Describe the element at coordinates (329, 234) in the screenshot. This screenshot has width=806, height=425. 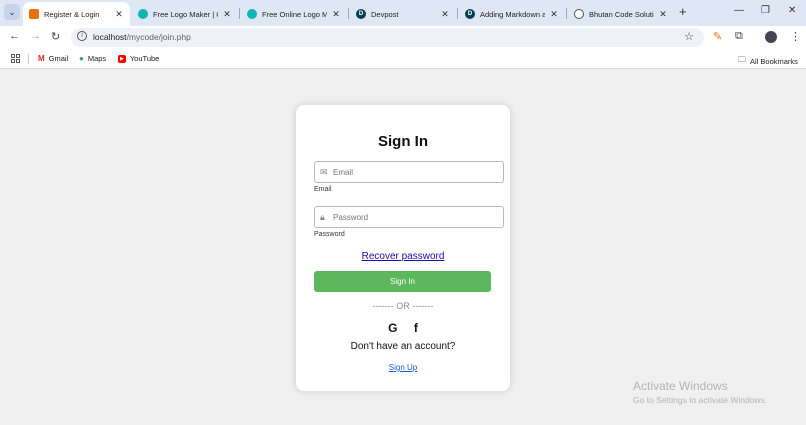
I see `password-label: Password` at that location.